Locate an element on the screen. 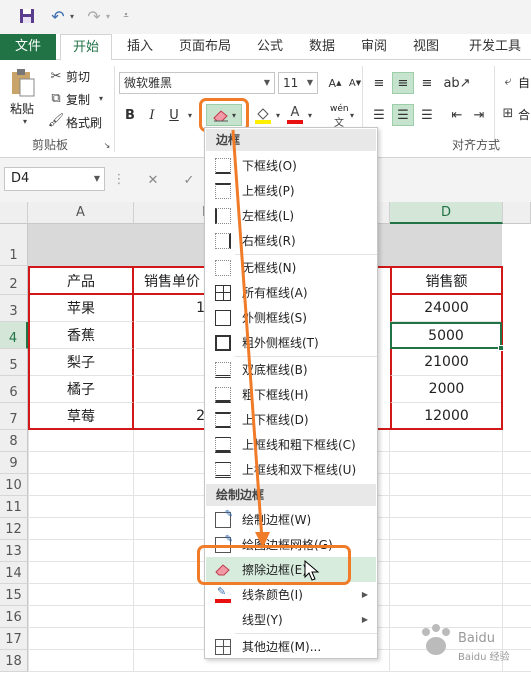 Image resolution: width=531 pixels, height=676 pixels. corner-select-all is located at coordinates (14, 213).